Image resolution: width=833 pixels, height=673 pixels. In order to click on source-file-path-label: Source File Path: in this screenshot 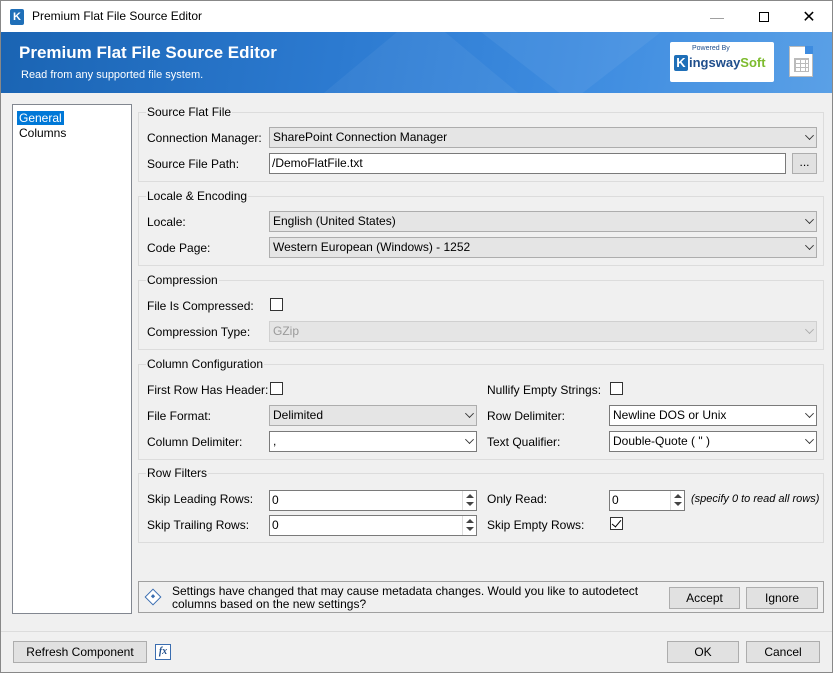, I will do `click(193, 164)`.